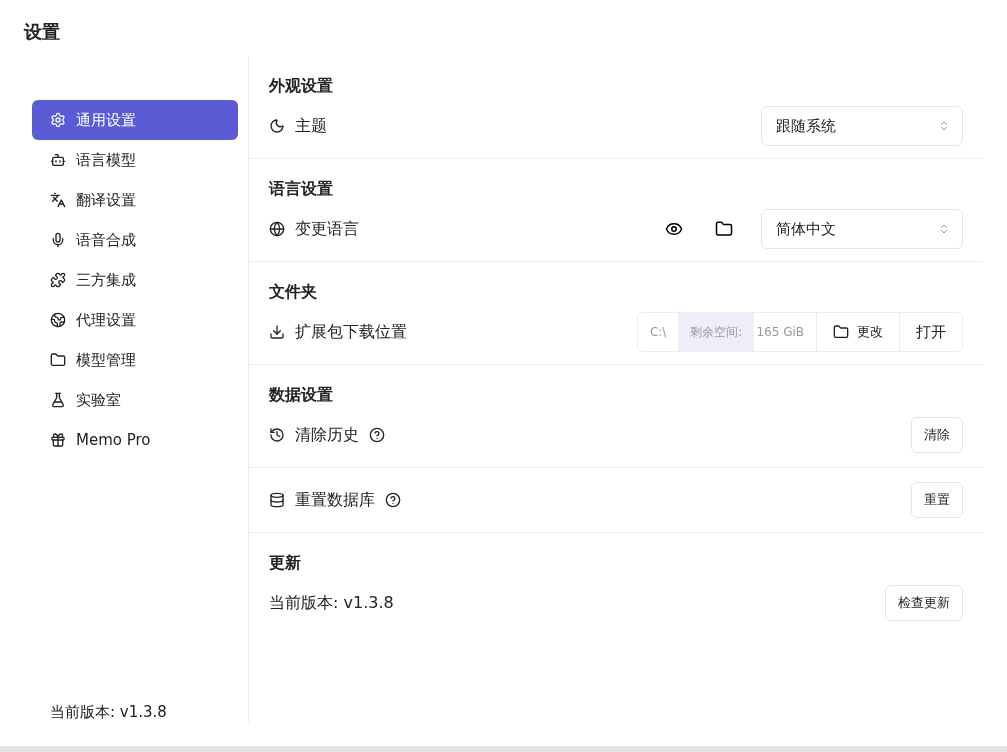  What do you see at coordinates (106, 280) in the screenshot?
I see `sidebar-item-label: 三方集成` at bounding box center [106, 280].